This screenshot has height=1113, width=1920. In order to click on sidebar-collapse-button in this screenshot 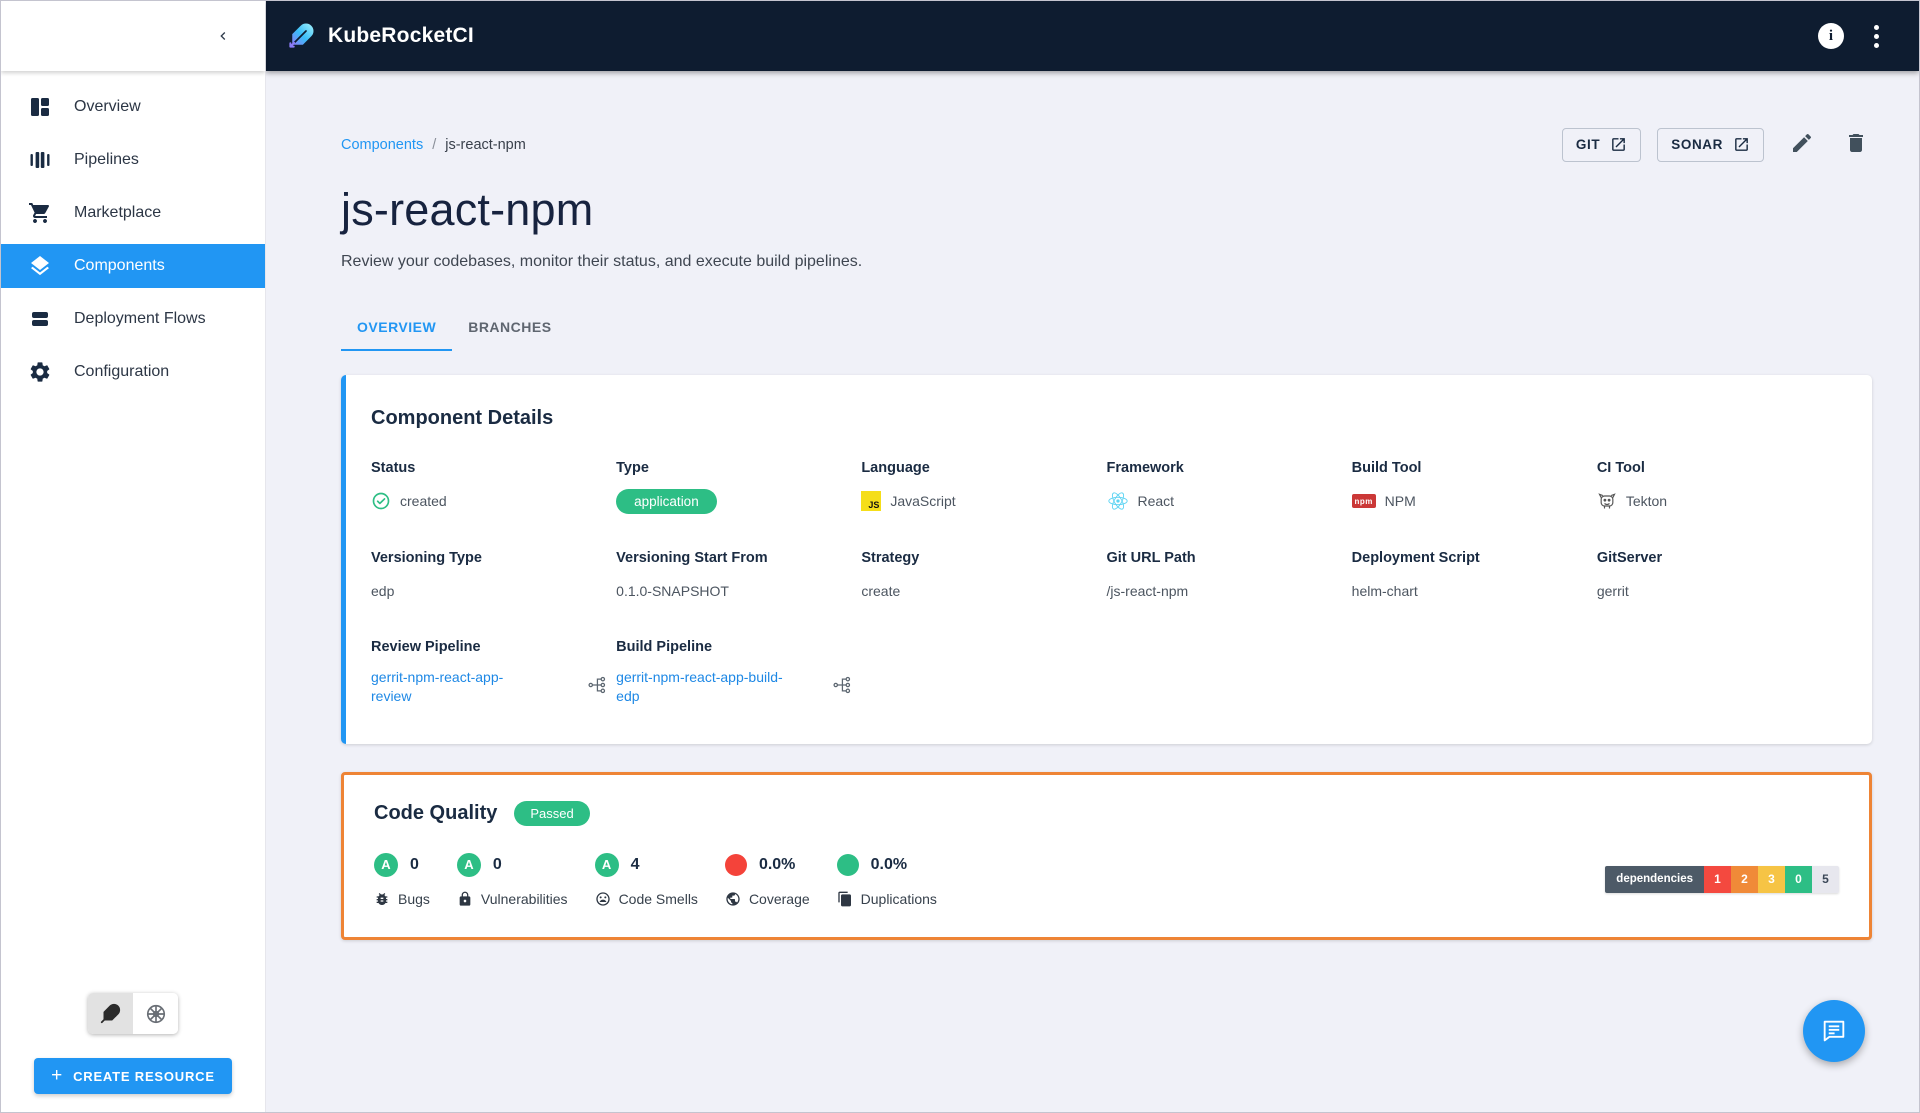, I will do `click(223, 36)`.